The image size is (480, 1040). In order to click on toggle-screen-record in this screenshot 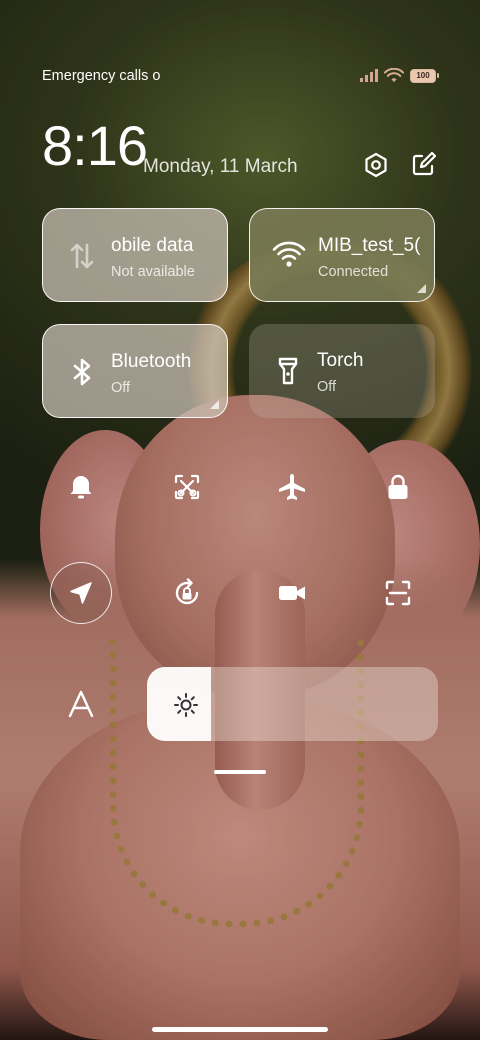, I will do `click(292, 593)`.